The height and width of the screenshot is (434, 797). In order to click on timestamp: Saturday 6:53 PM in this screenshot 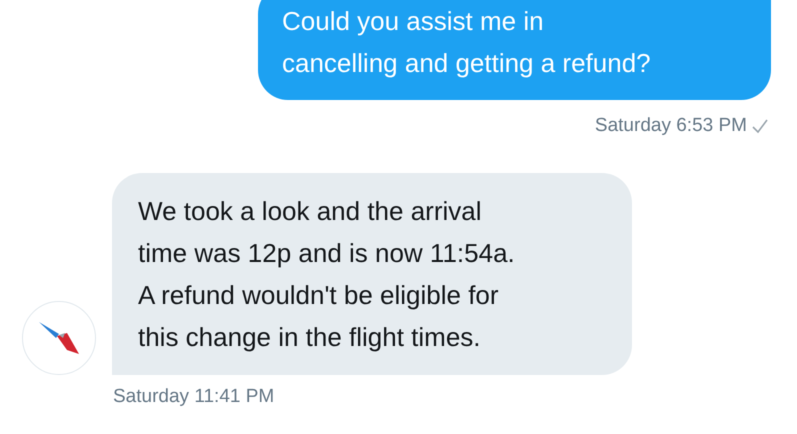, I will do `click(670, 126)`.